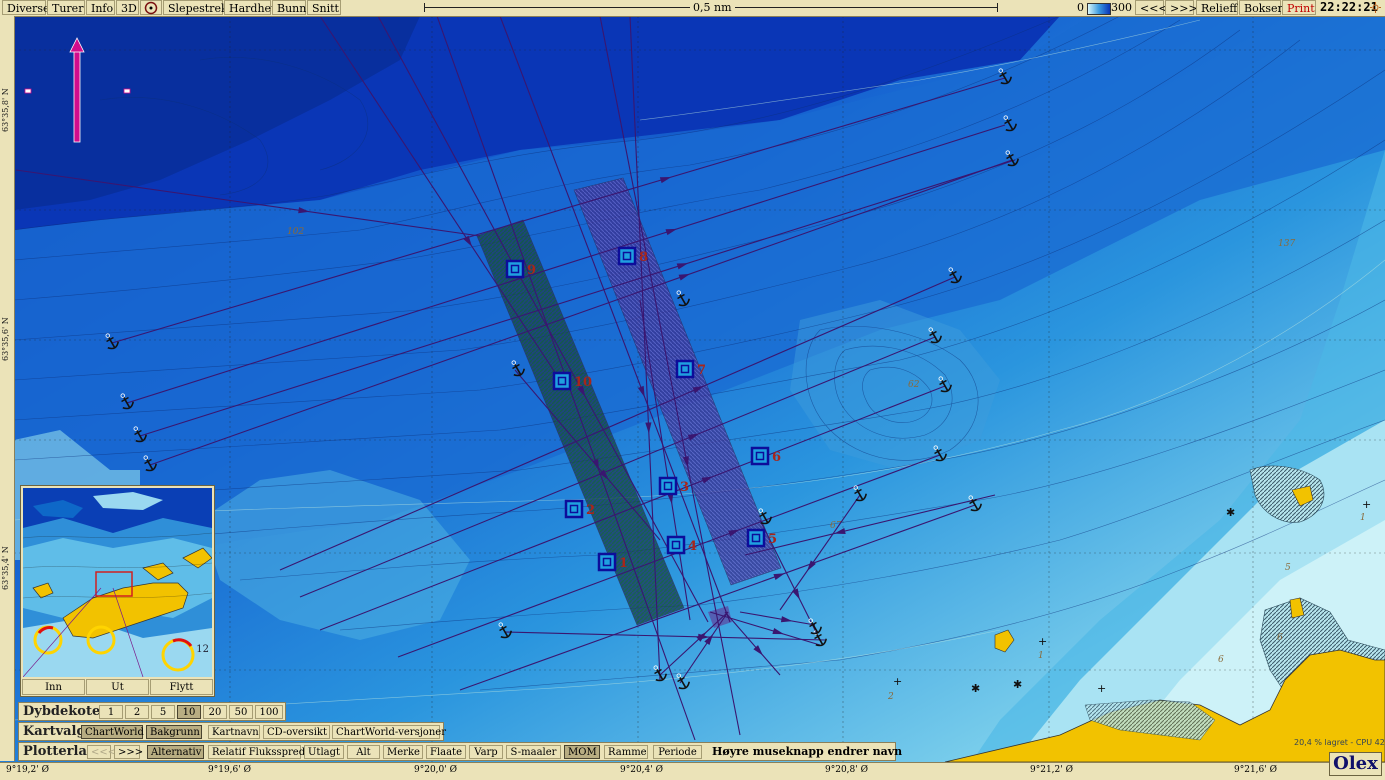 The width and height of the screenshot is (1385, 780). What do you see at coordinates (175, 752) in the screenshot?
I see `layer-alternativ: Alternativ` at bounding box center [175, 752].